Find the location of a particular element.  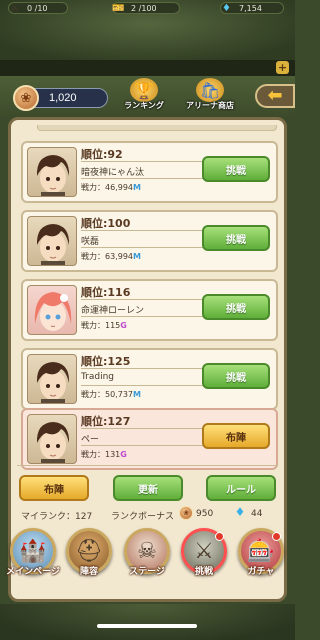

refresh-button: 更新 is located at coordinates (148, 488).